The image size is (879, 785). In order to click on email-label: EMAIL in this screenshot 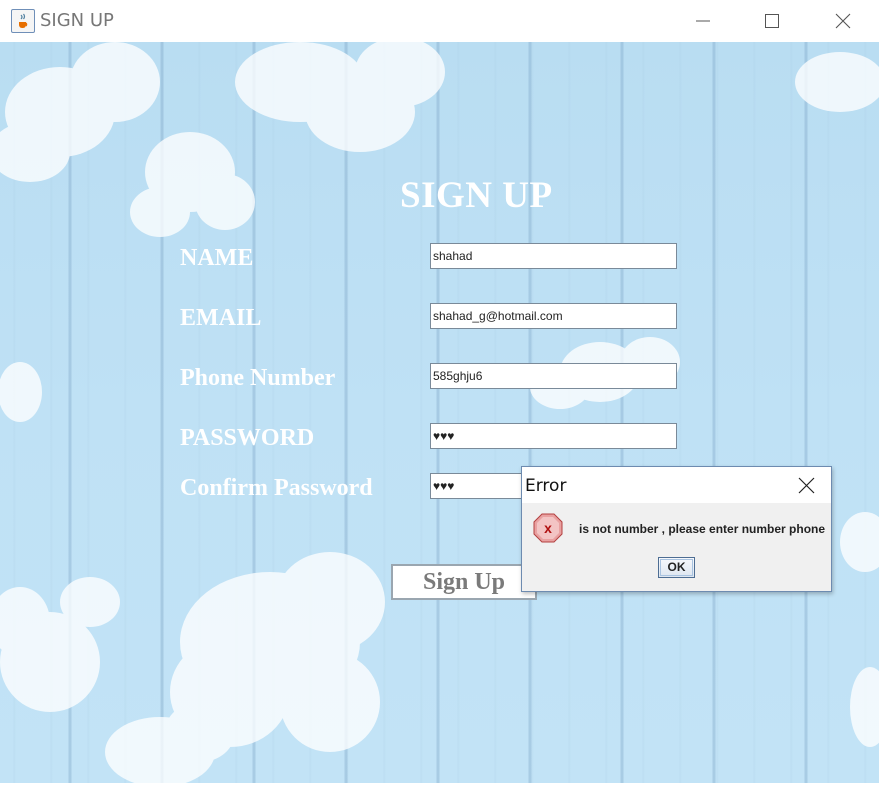, I will do `click(221, 318)`.